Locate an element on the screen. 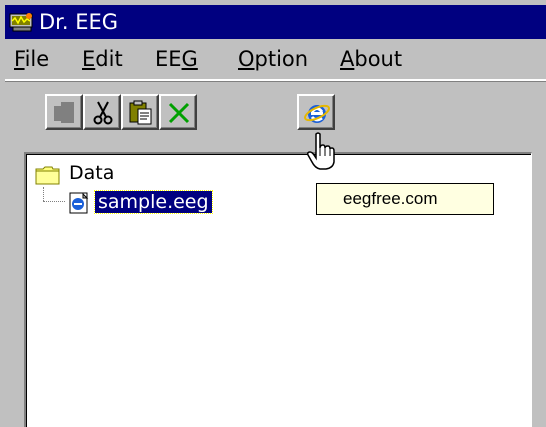 Image resolution: width=546 pixels, height=427 pixels. hand-pointer-icon is located at coordinates (322, 154).